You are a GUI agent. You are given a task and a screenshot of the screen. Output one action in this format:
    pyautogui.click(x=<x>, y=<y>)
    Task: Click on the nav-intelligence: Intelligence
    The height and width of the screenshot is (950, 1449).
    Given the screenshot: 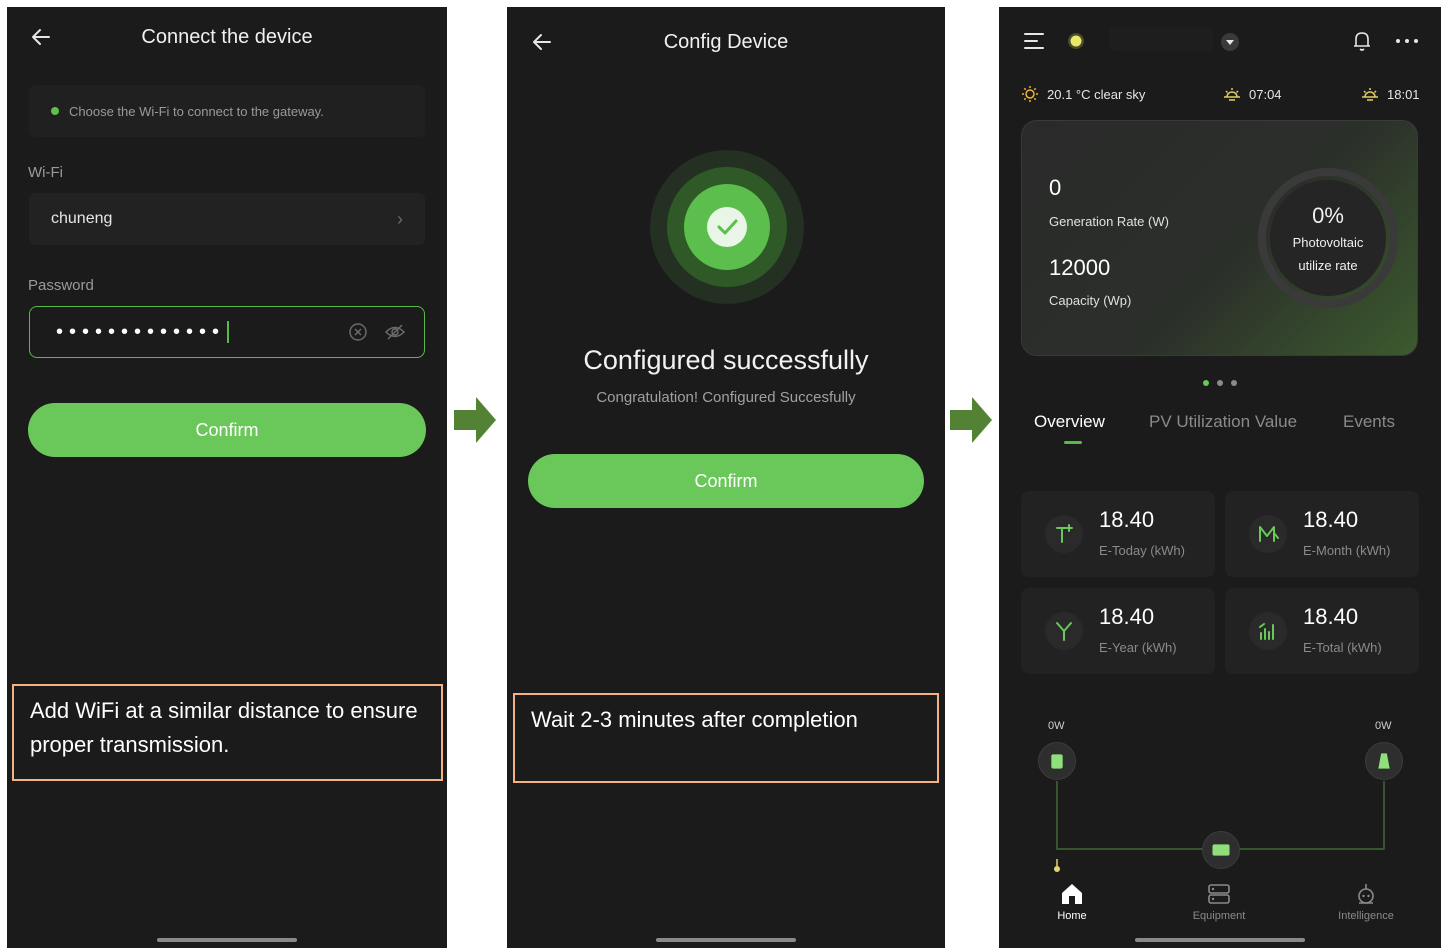 What is the action you would take?
    pyautogui.click(x=1366, y=902)
    